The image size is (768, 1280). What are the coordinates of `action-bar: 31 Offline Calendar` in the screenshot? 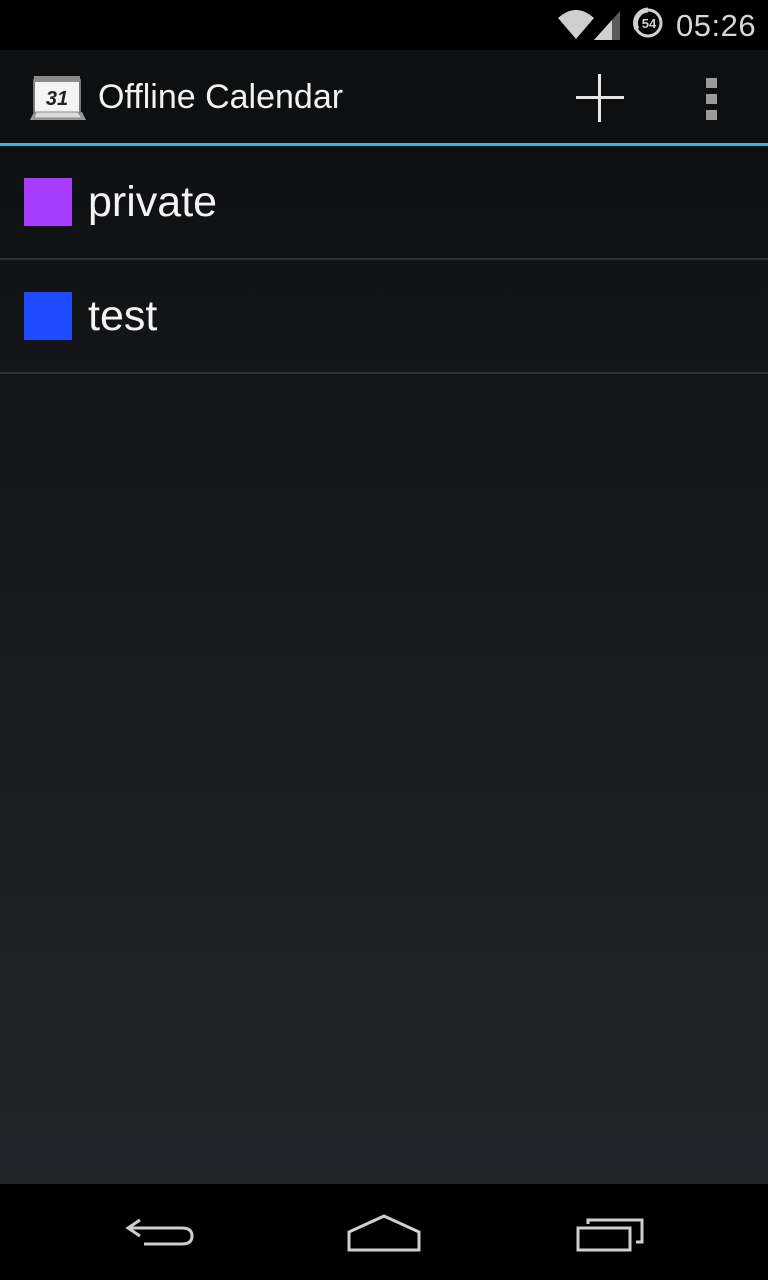 It's located at (384, 98).